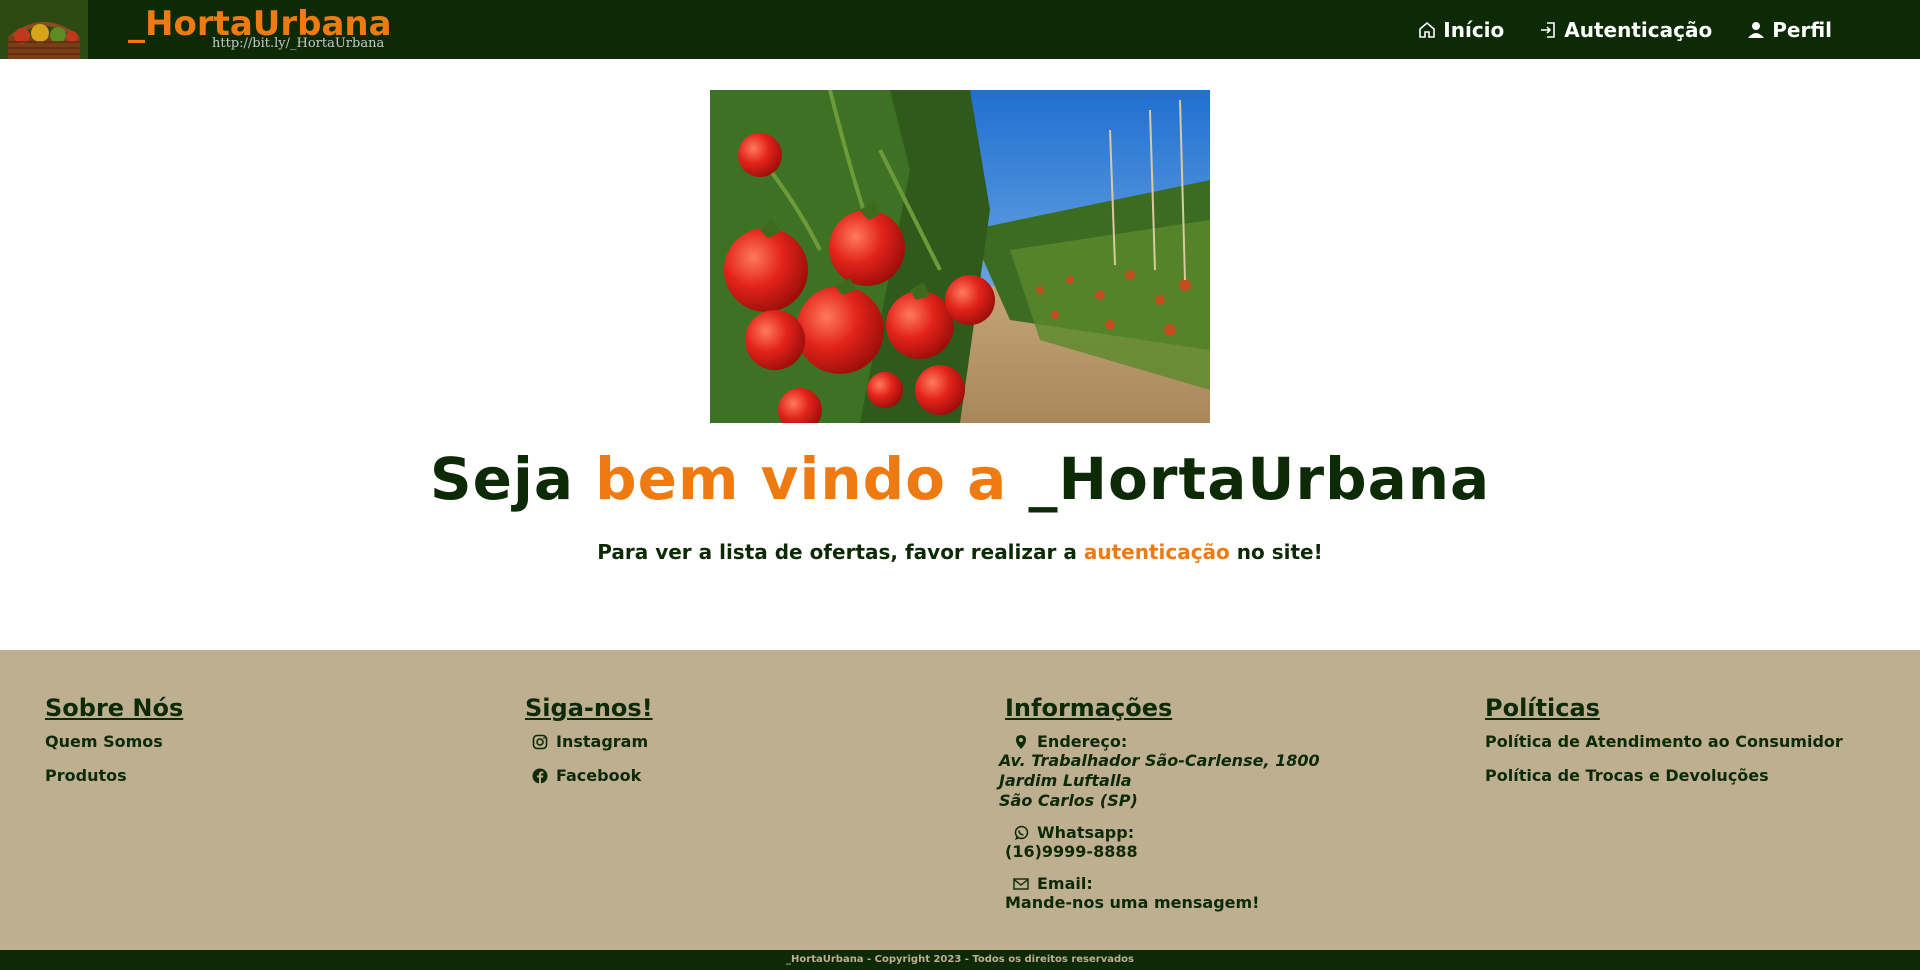 The image size is (1920, 970). I want to click on whatsapp-heading: Whatsapp:, so click(1162, 832).